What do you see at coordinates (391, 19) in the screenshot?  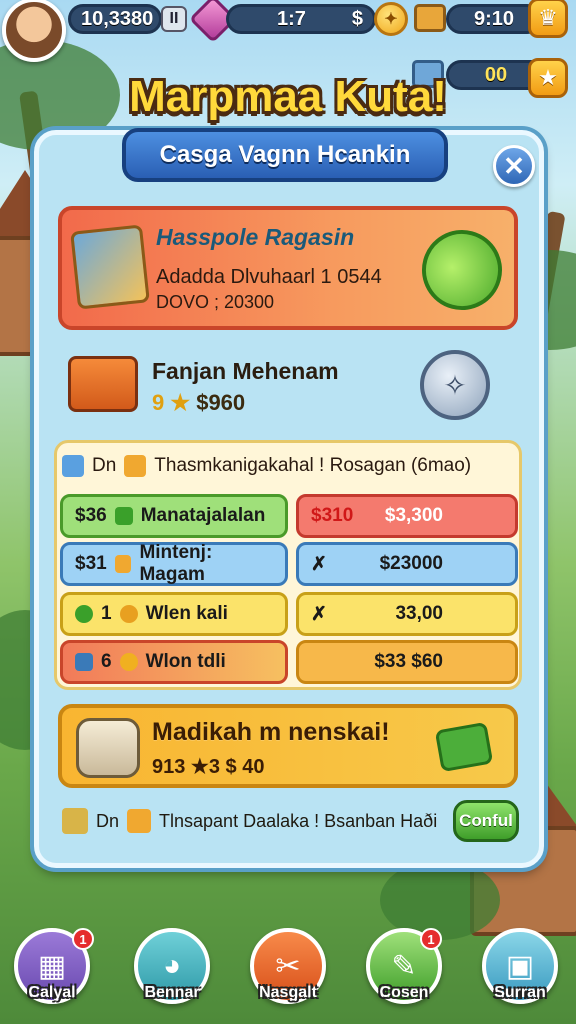 I see `gold-coin-icon: ✦` at bounding box center [391, 19].